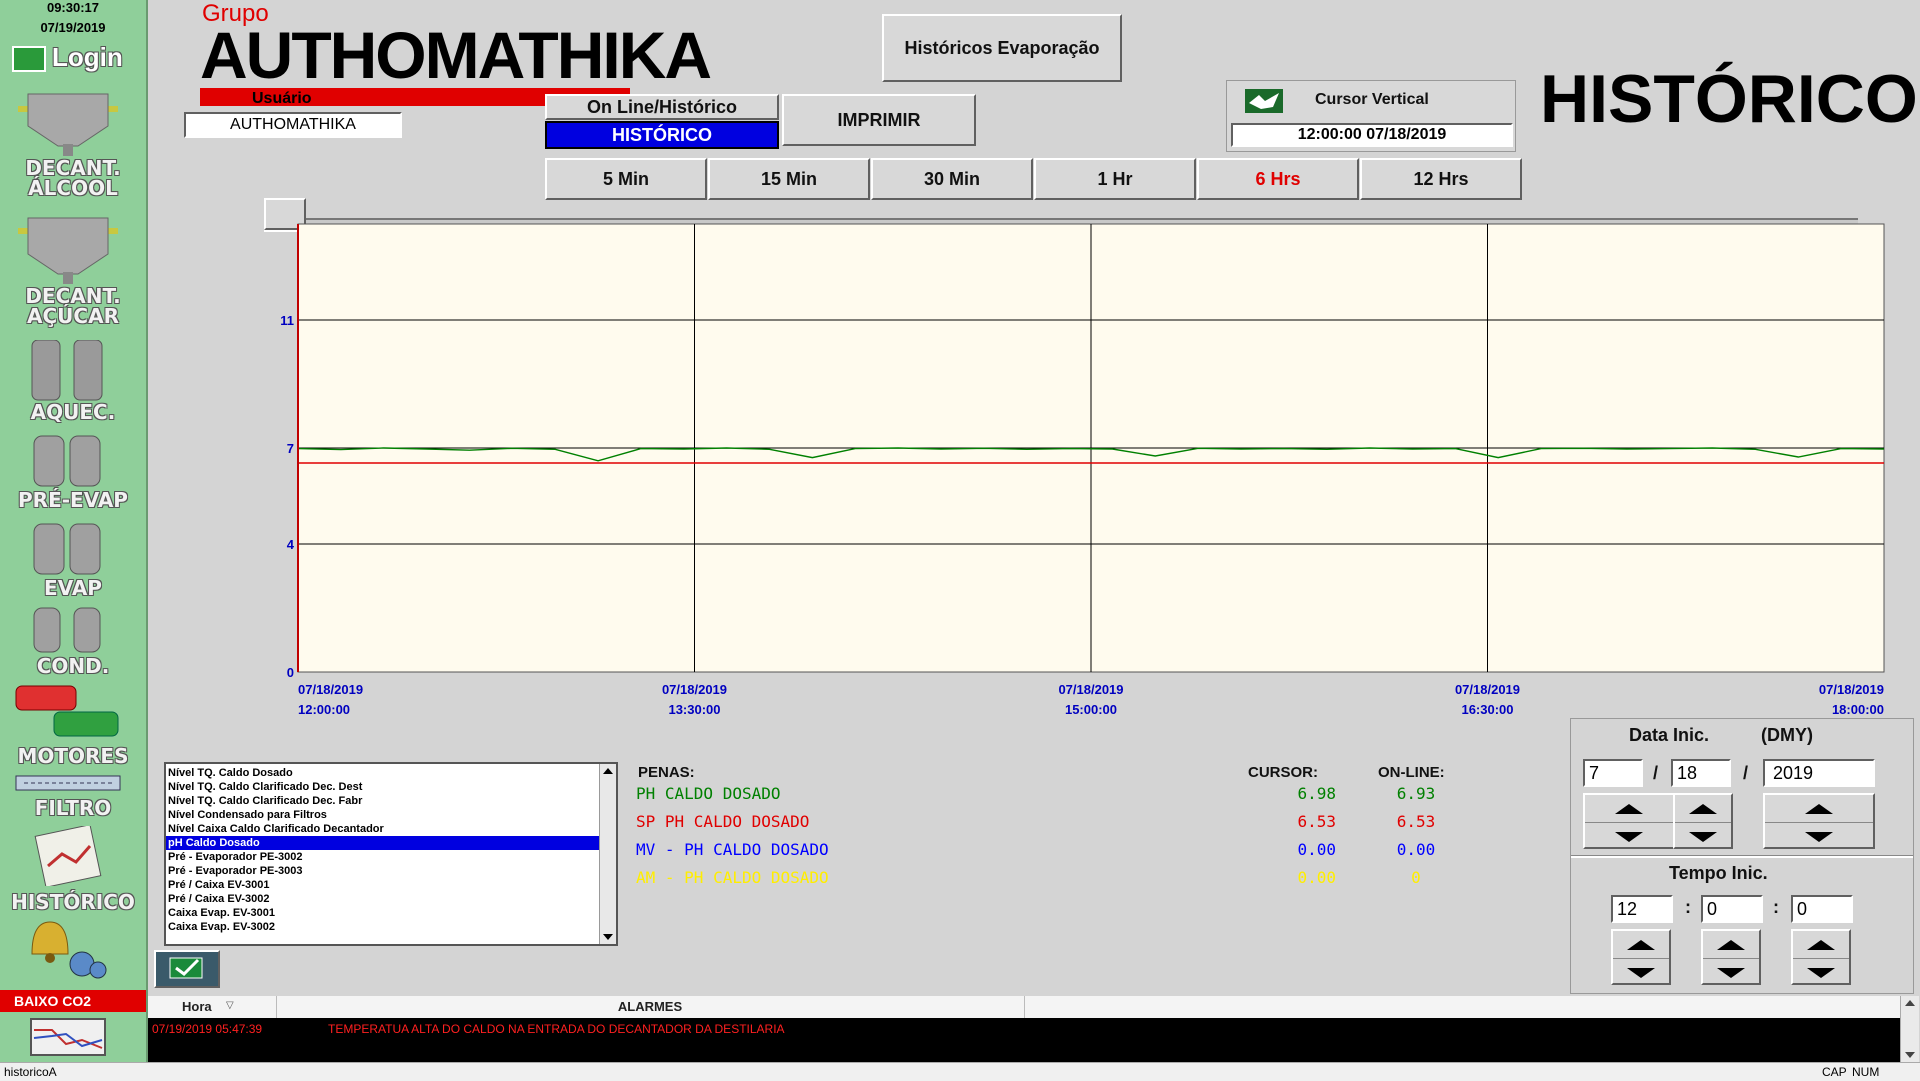 This screenshot has height=1081, width=1920. Describe the element at coordinates (1731, 944) in the screenshot. I see `minute-up-icon` at that location.